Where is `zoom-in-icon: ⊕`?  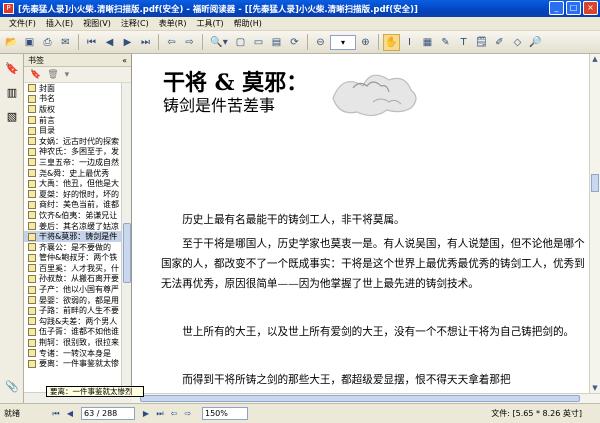 zoom-in-icon: ⊕ is located at coordinates (365, 42).